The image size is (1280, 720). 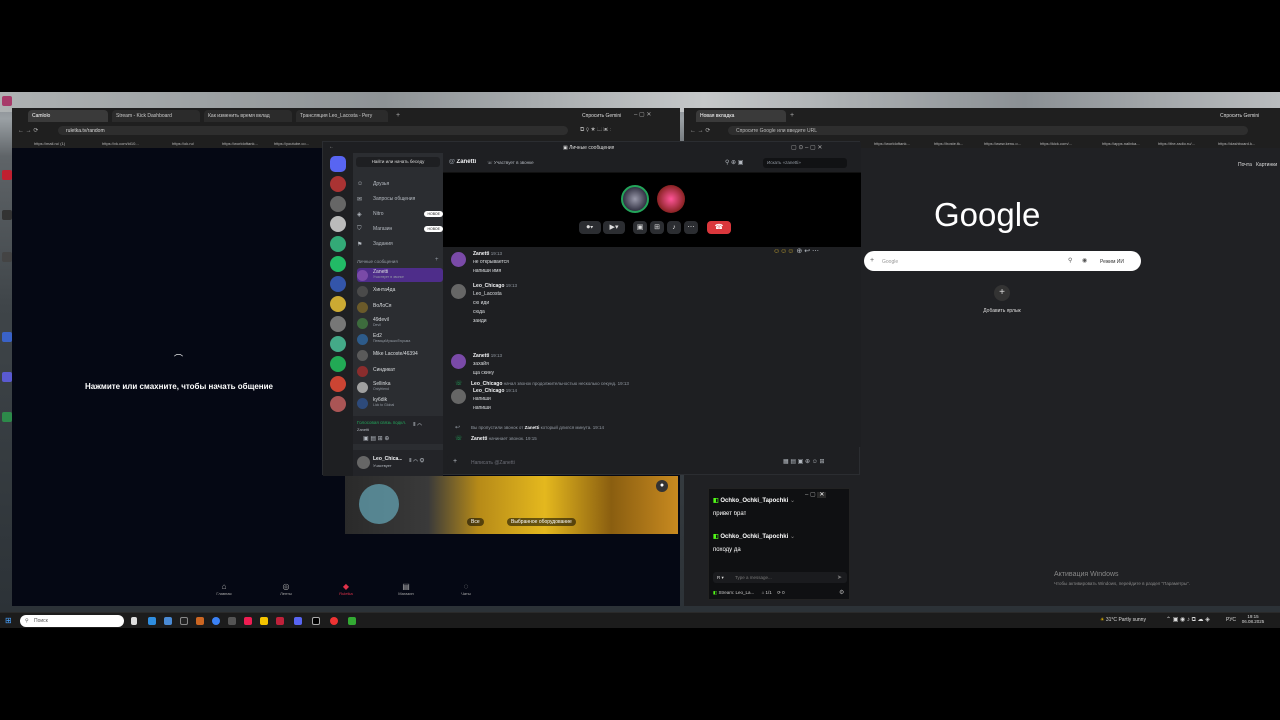 What do you see at coordinates (184, 621) in the screenshot?
I see `steam-icon` at bounding box center [184, 621].